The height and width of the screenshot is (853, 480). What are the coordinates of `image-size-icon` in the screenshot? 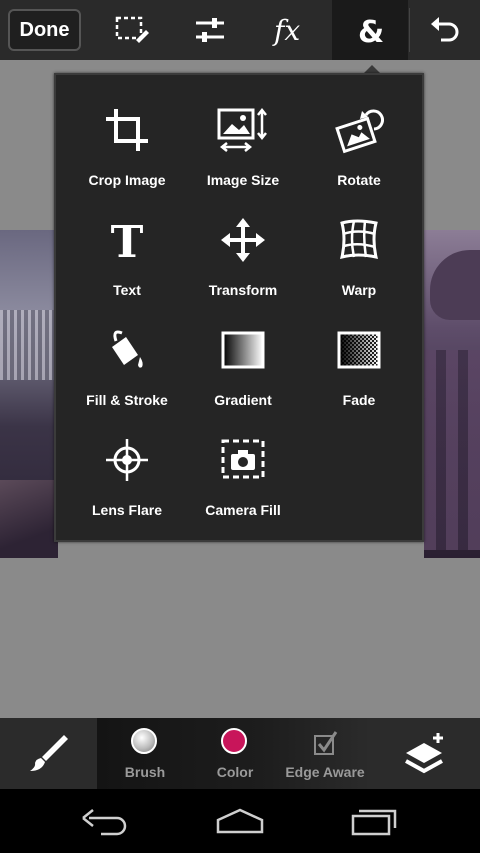 It's located at (243, 130).